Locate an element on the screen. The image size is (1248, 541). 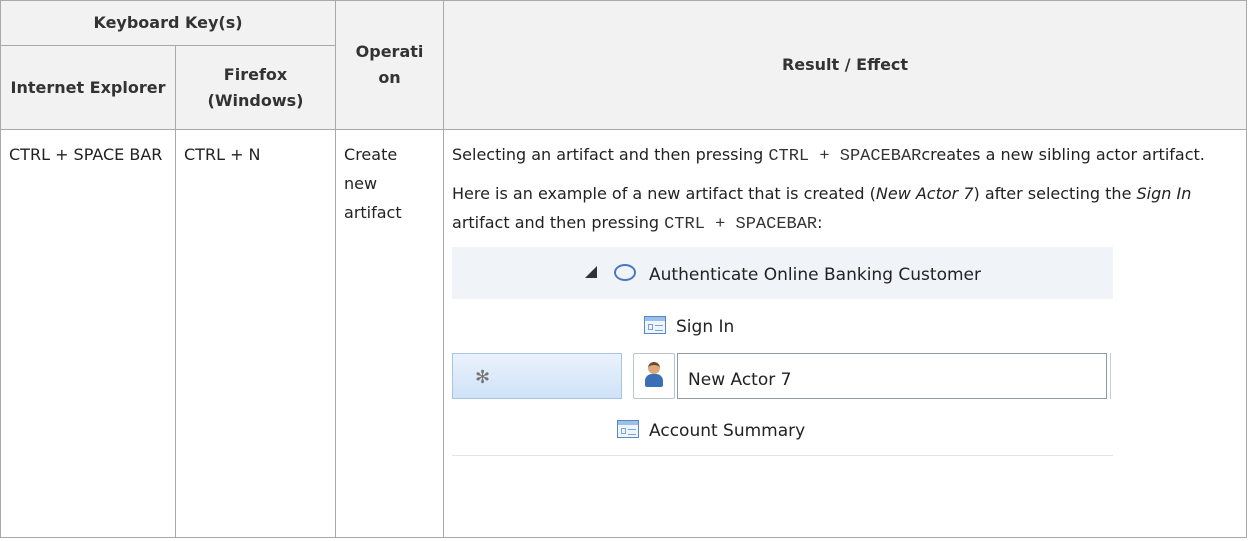
header-internet-explorer: Internet Explorer is located at coordinates (88, 87).